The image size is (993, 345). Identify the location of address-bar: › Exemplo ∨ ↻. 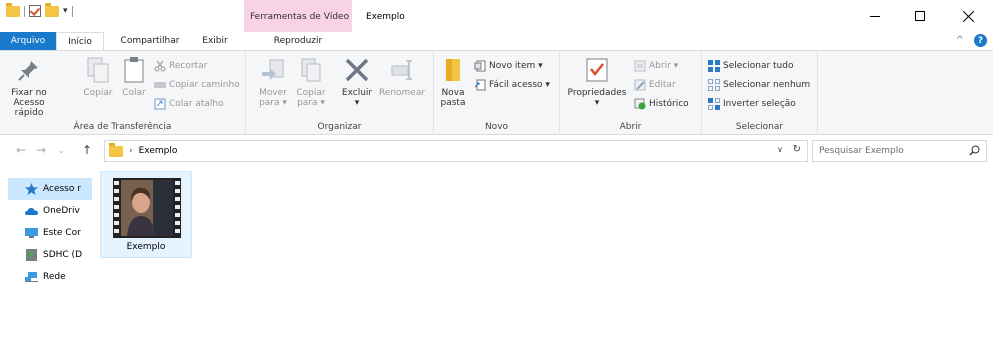
(456, 151).